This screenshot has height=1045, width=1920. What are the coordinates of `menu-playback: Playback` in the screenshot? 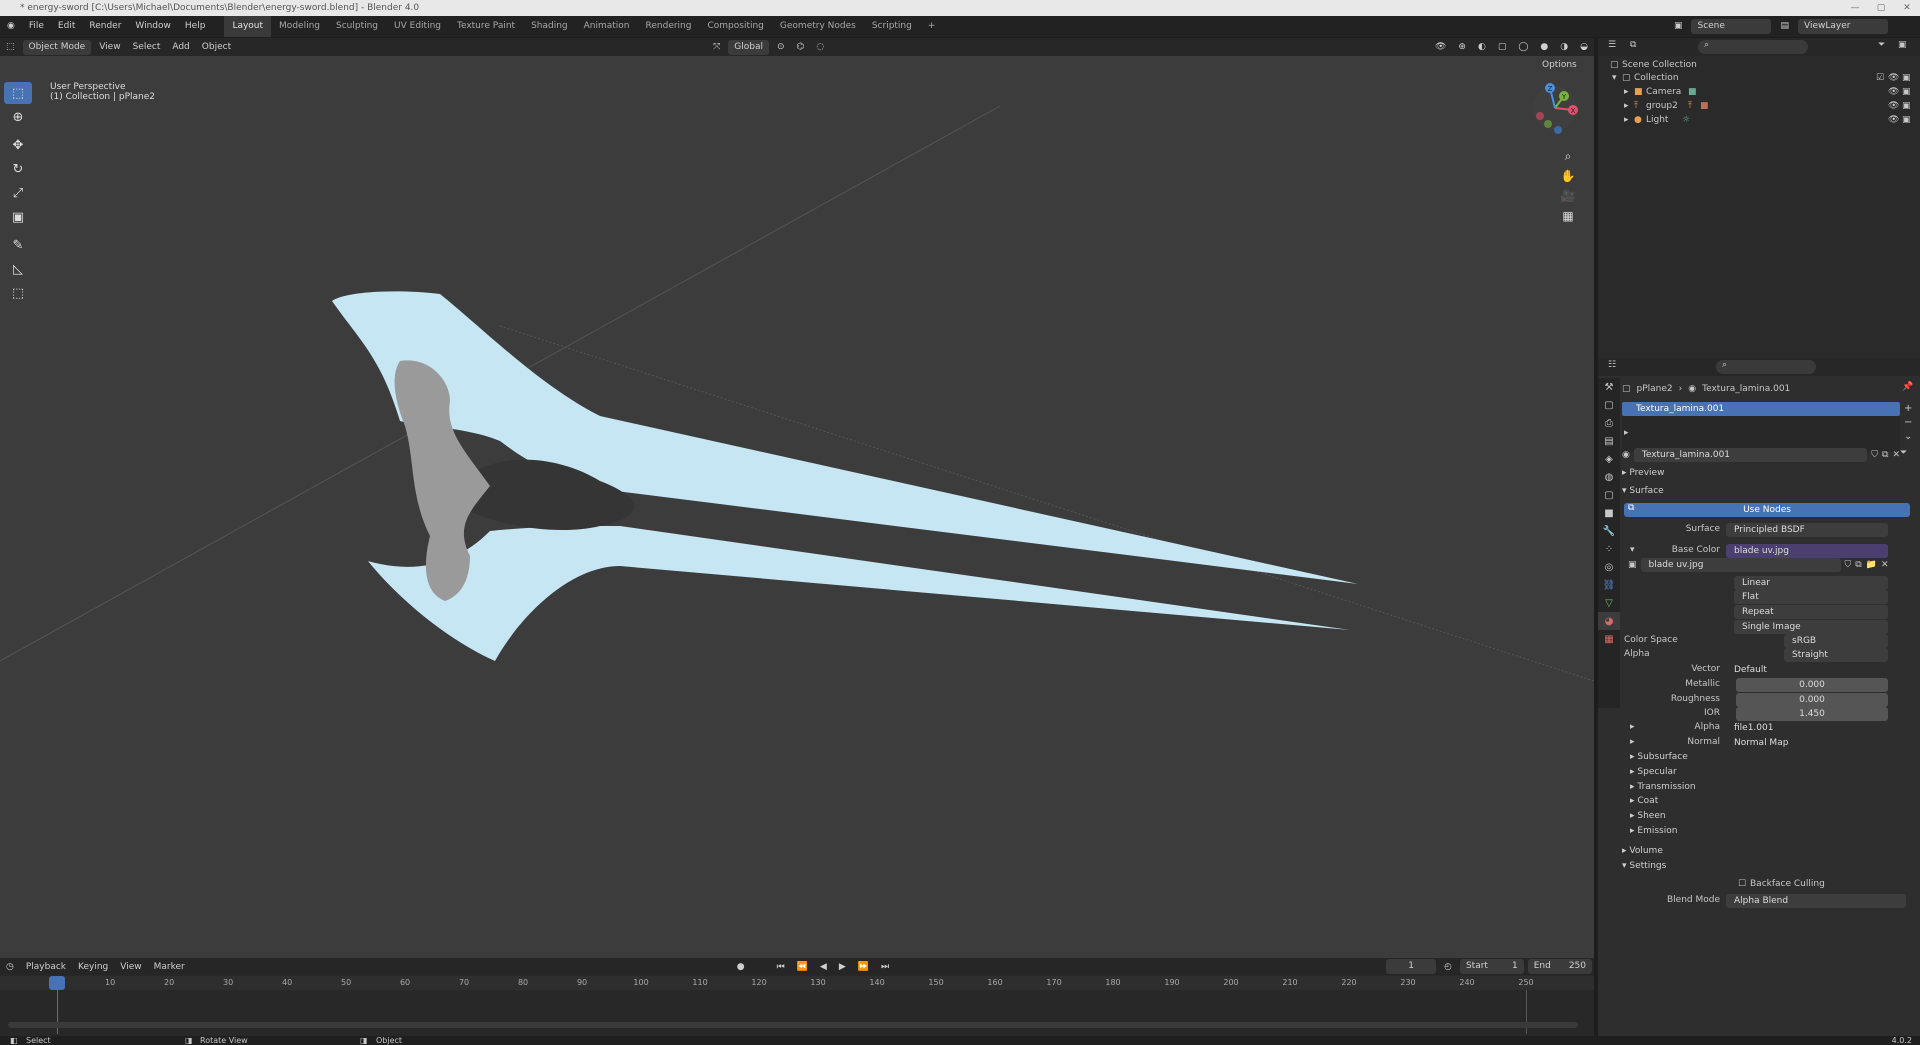 It's located at (46, 967).